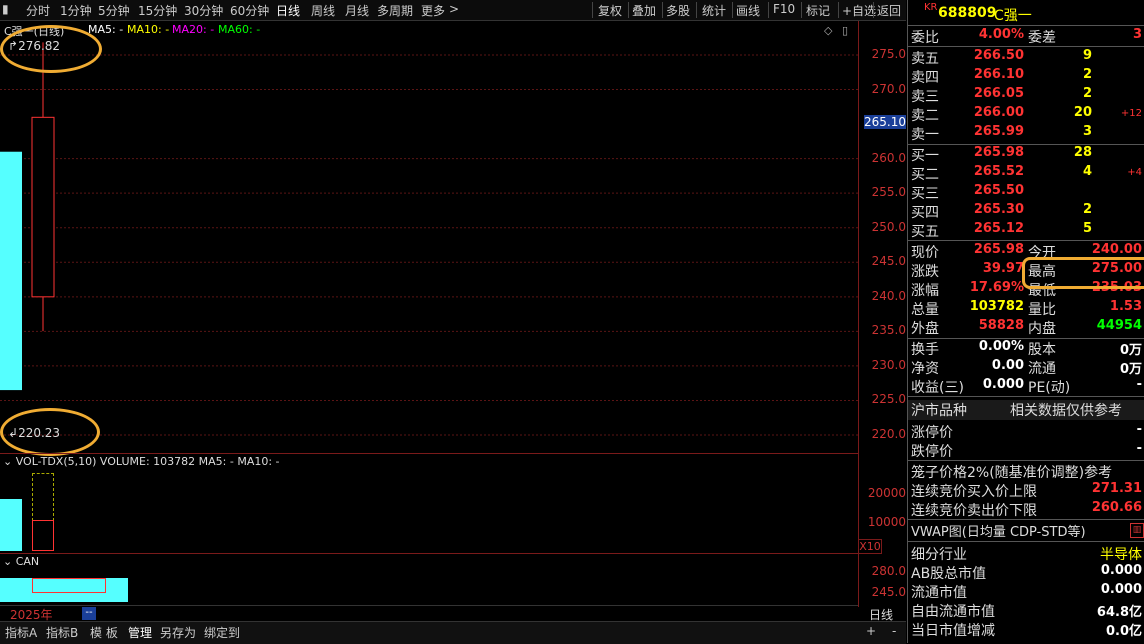 The image size is (1144, 644). What do you see at coordinates (1026, 173) in the screenshot?
I see `bid-row: 买二 265.52 4 +4` at bounding box center [1026, 173].